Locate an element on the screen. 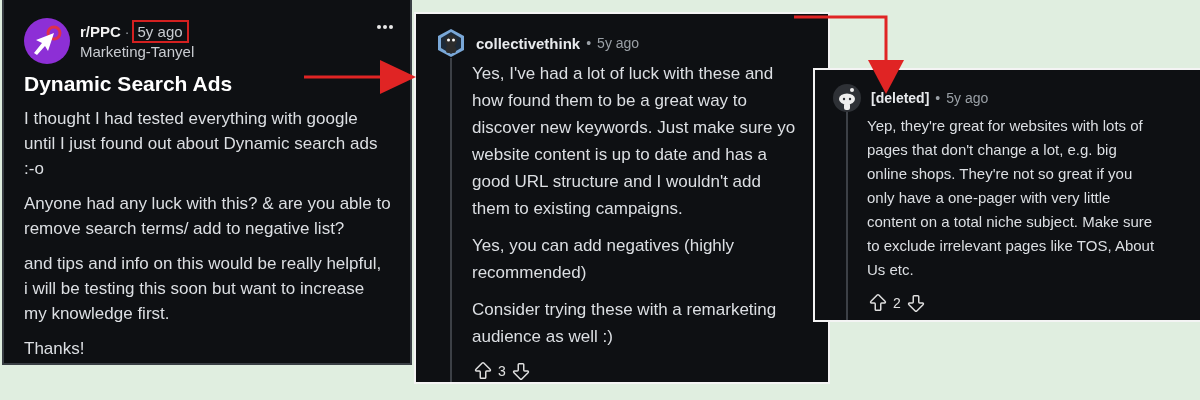 This screenshot has height=400, width=1200. post-author: Marketing-Tanyel is located at coordinates (222, 51).